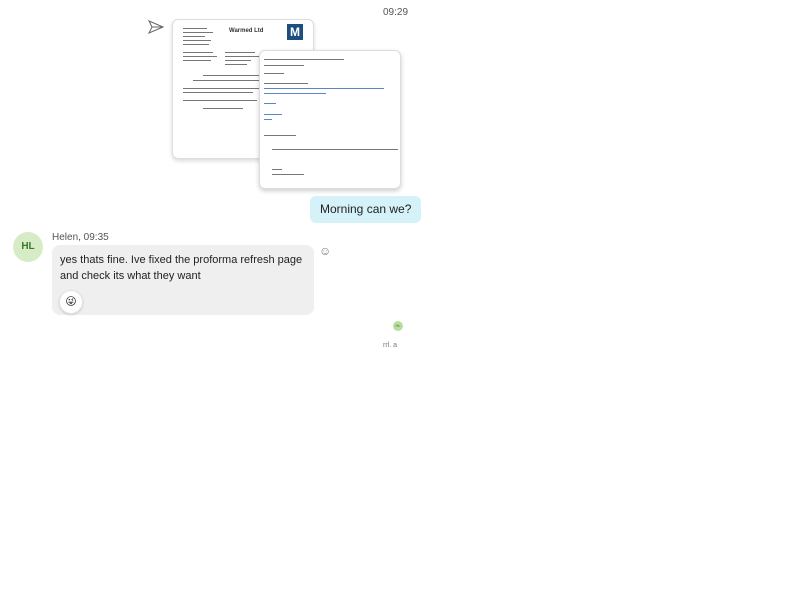  Describe the element at coordinates (330, 119) in the screenshot. I see `attachment-preview-email` at that location.